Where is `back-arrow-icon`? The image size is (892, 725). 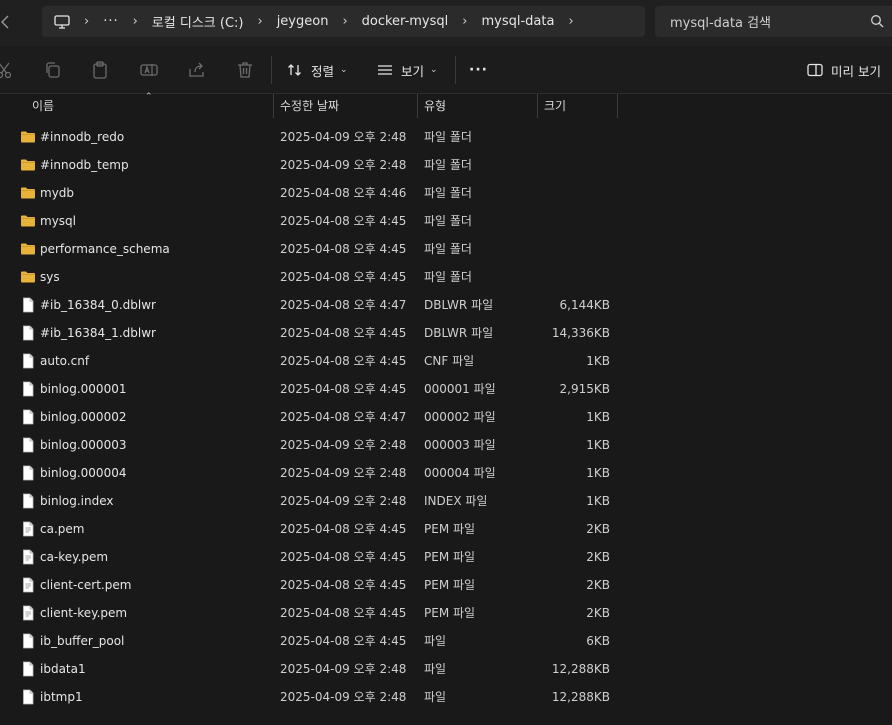 back-arrow-icon is located at coordinates (5, 22).